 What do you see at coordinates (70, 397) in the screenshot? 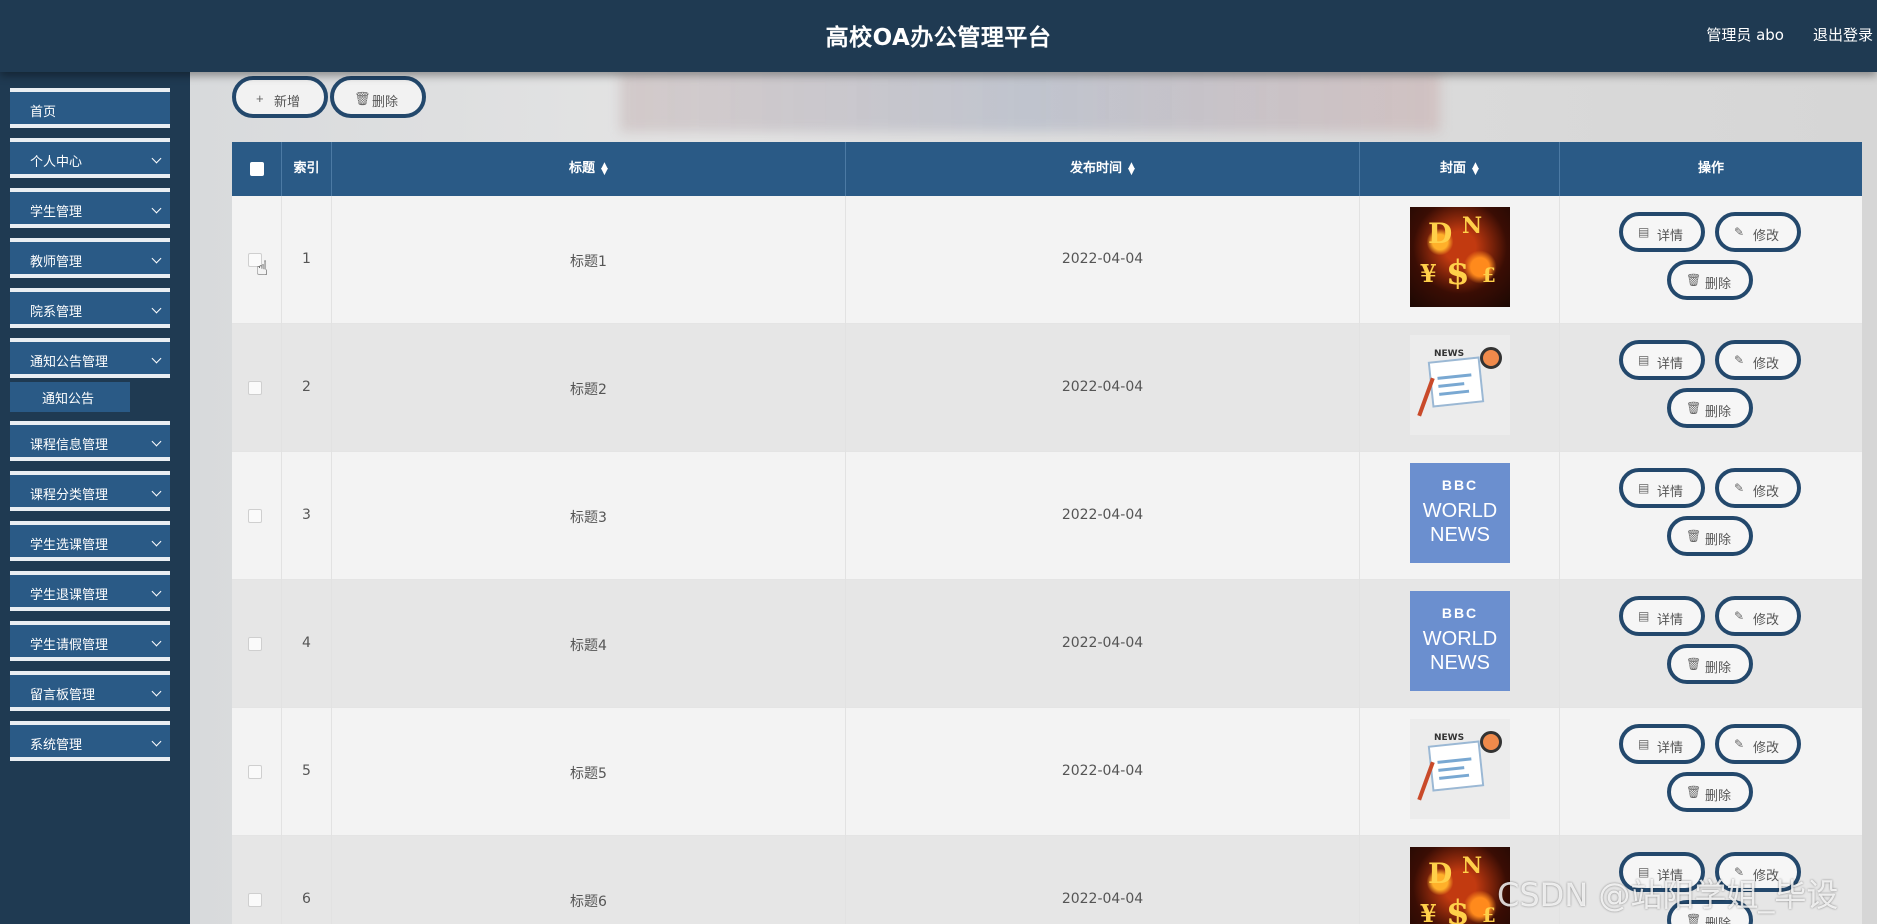
I see `sidebar-subitem-notice: 通知公告` at bounding box center [70, 397].